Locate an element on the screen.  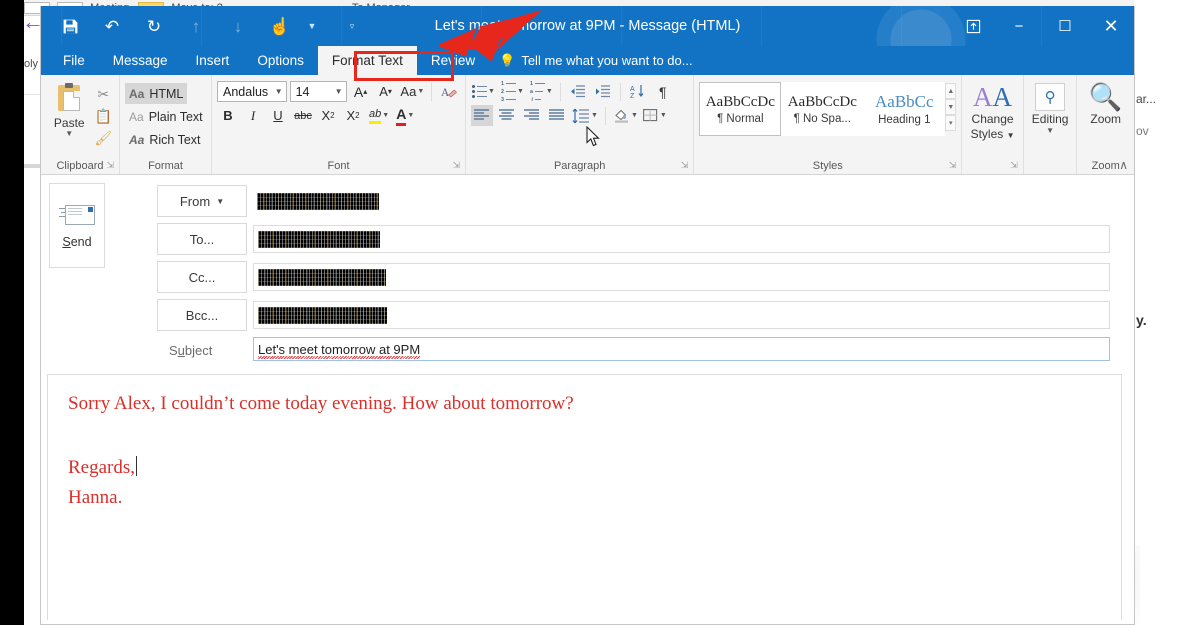
paste-icon is located at coordinates (69, 99).